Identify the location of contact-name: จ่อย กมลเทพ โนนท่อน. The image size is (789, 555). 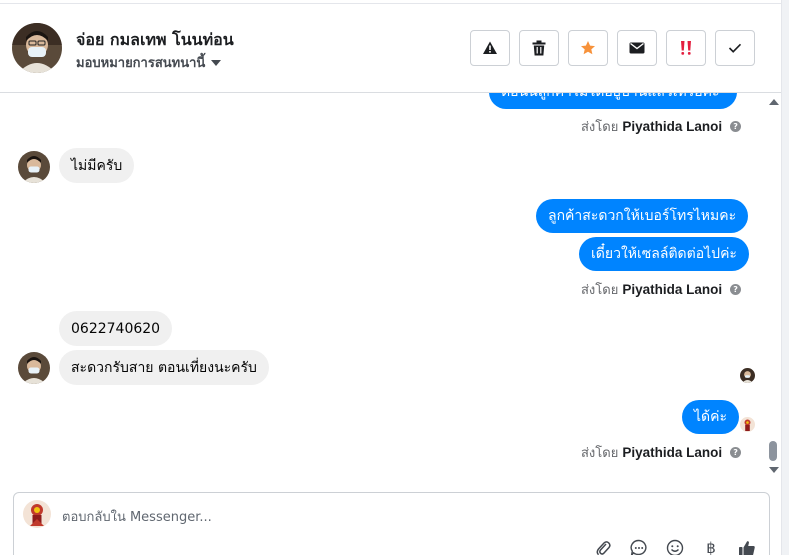
(155, 39).